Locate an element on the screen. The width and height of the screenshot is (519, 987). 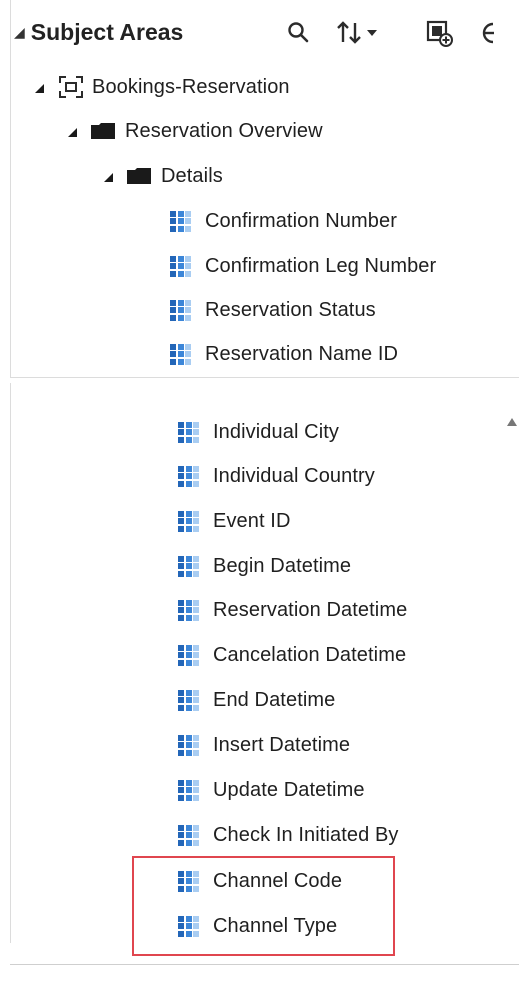
column-label: Update Datetime is located at coordinates (289, 789).